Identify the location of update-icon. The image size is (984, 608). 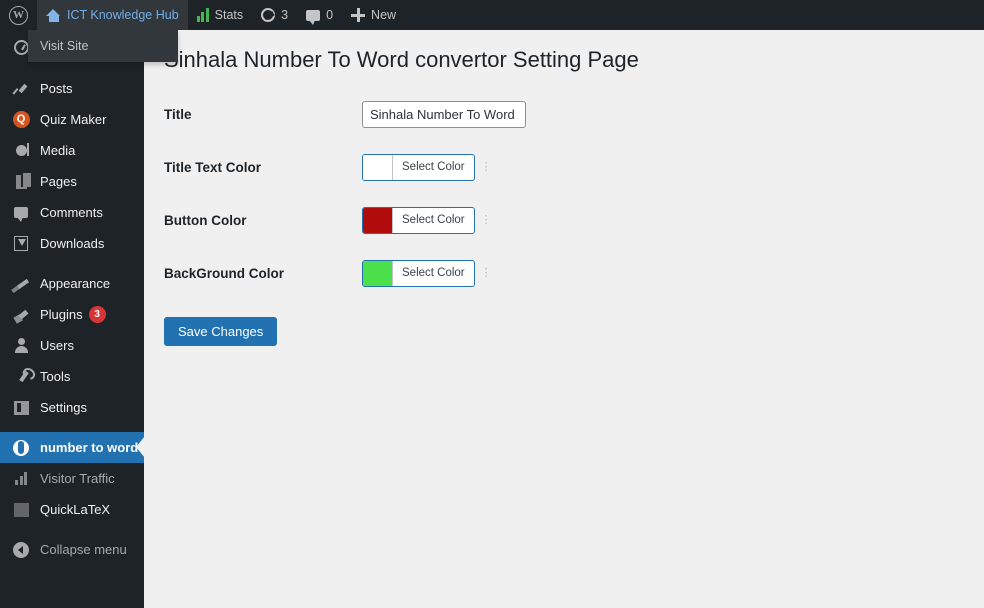
(268, 15).